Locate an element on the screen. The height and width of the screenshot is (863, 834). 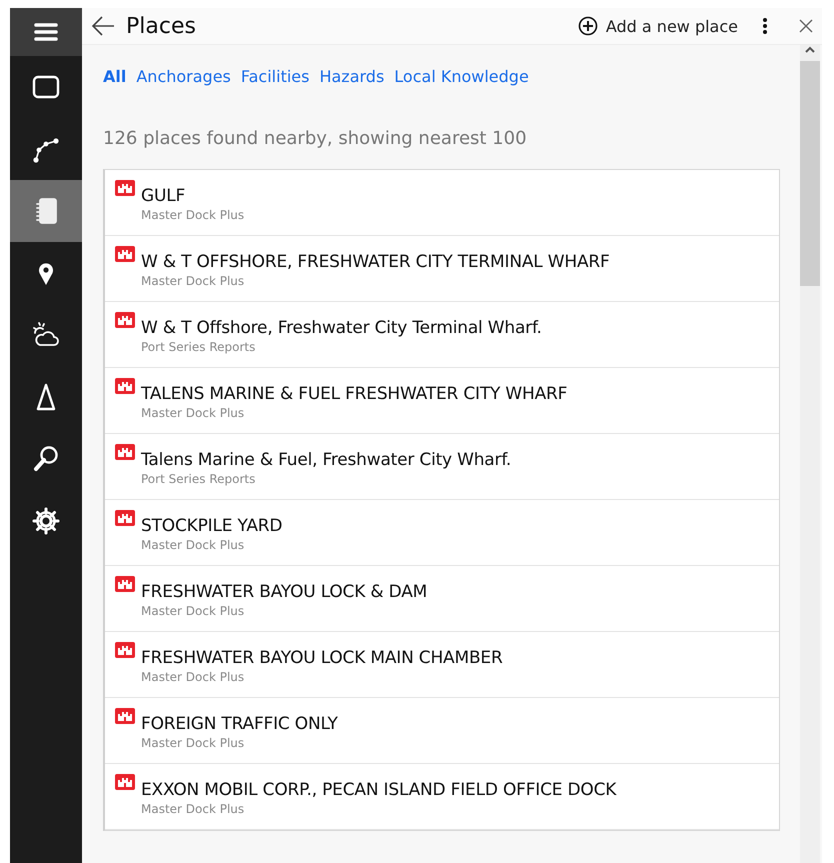
results-summary: 126 places found nearby, showing nearest 100 is located at coordinates (315, 138).